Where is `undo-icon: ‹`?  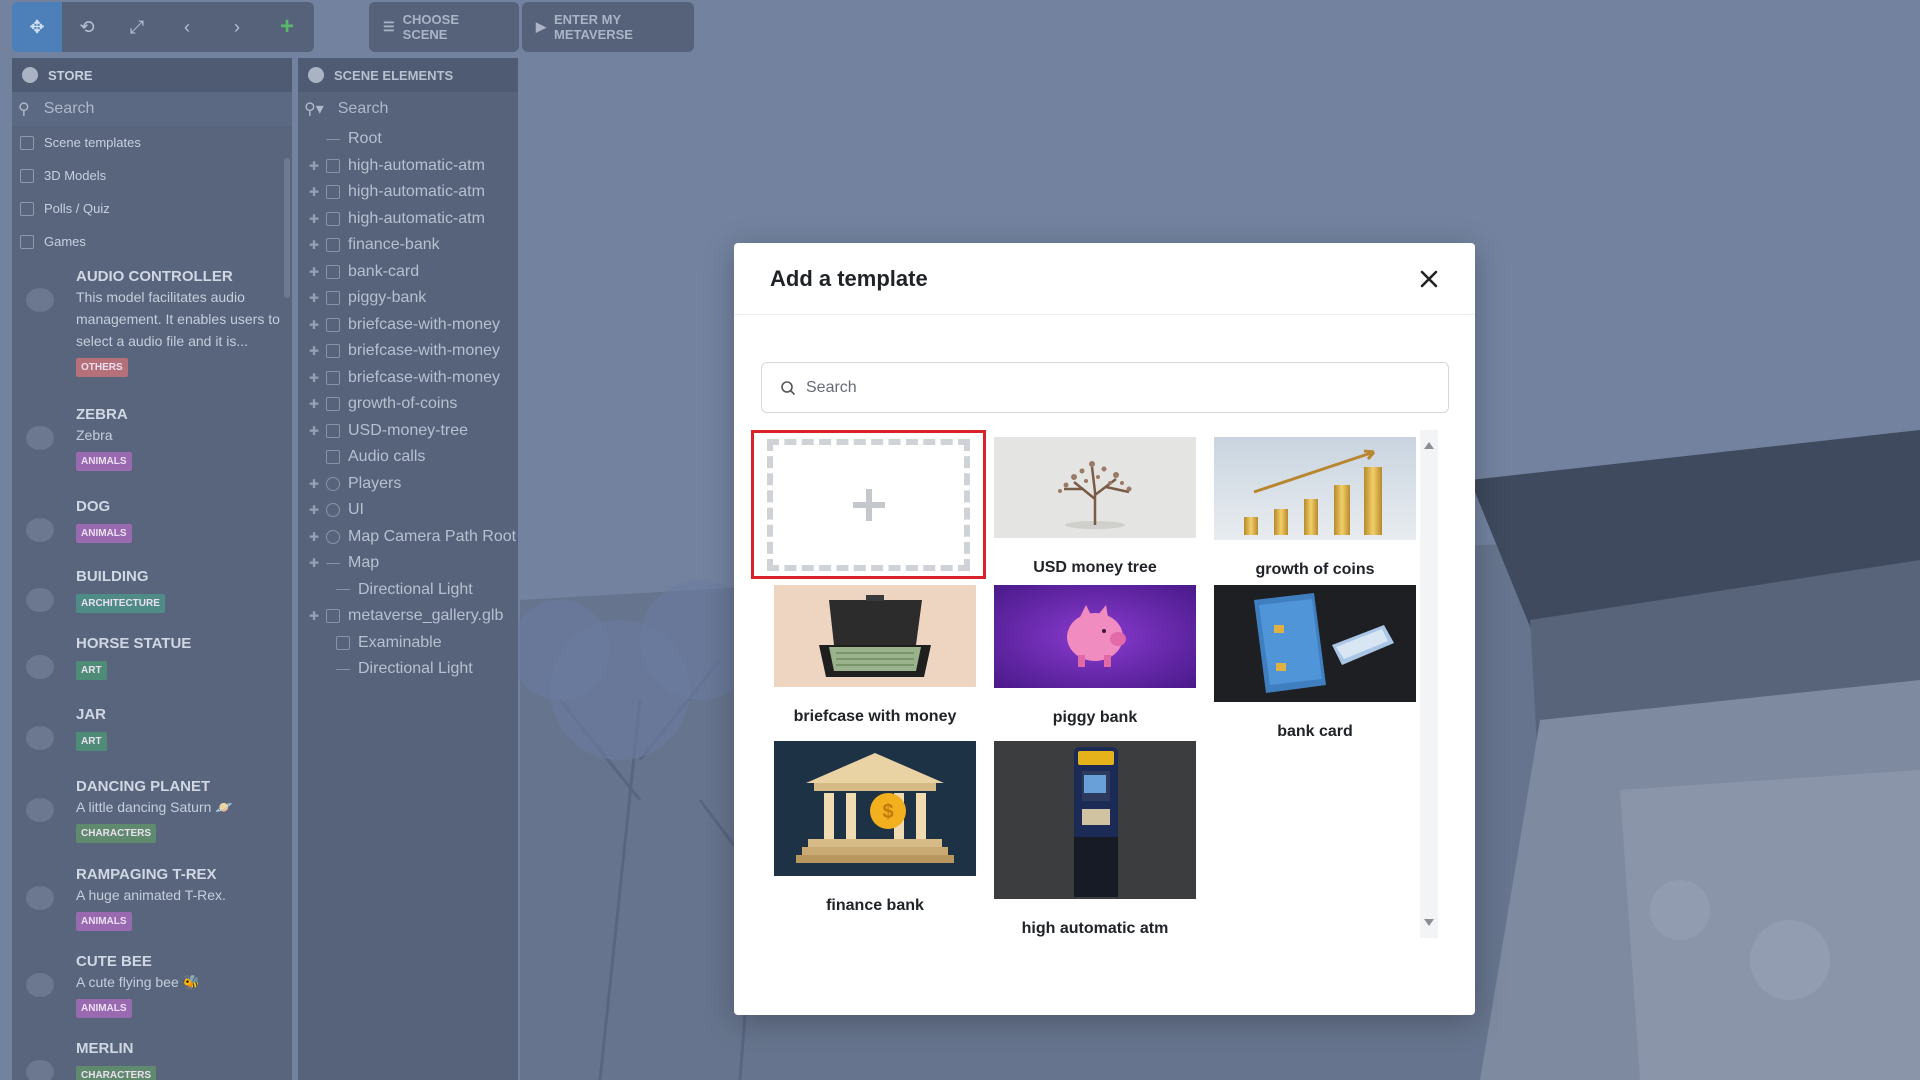
undo-icon: ‹ is located at coordinates (187, 27).